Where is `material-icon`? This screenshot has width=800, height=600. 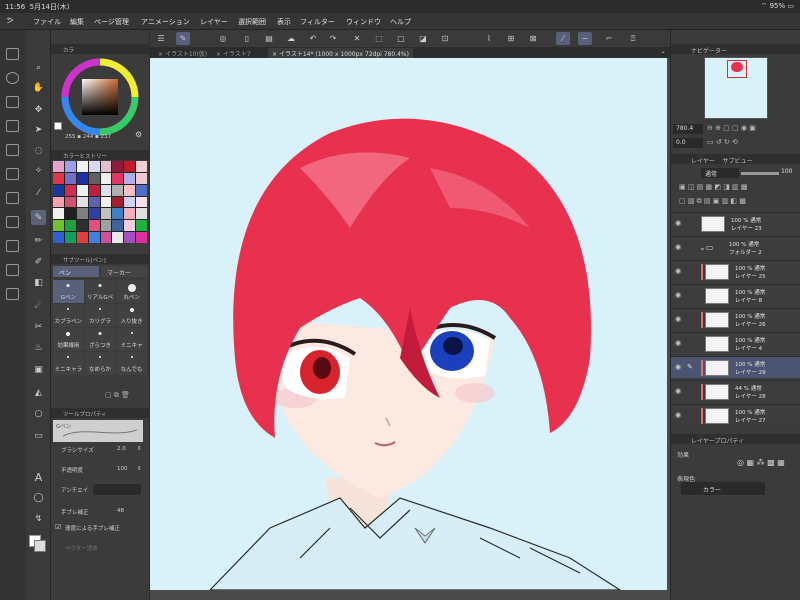
material-icon is located at coordinates (12, 222).